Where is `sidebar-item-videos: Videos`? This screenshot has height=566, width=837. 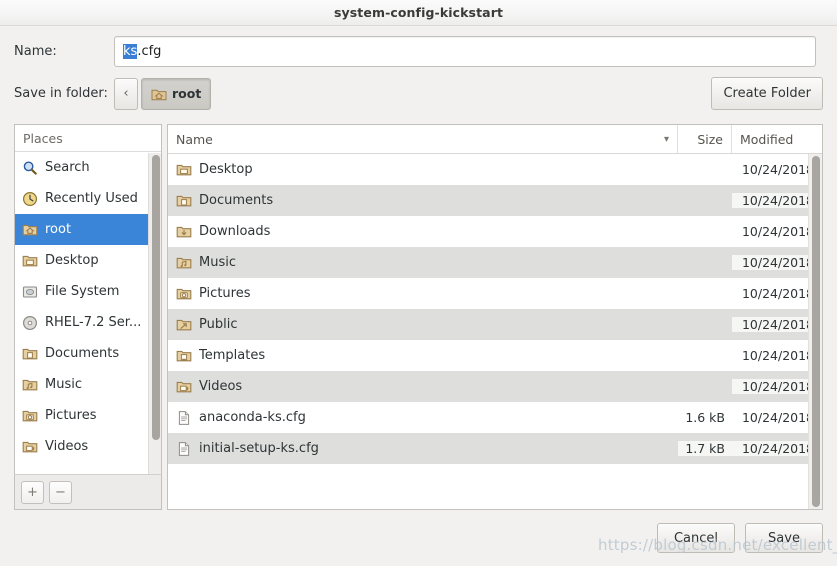 sidebar-item-videos: Videos is located at coordinates (88, 446).